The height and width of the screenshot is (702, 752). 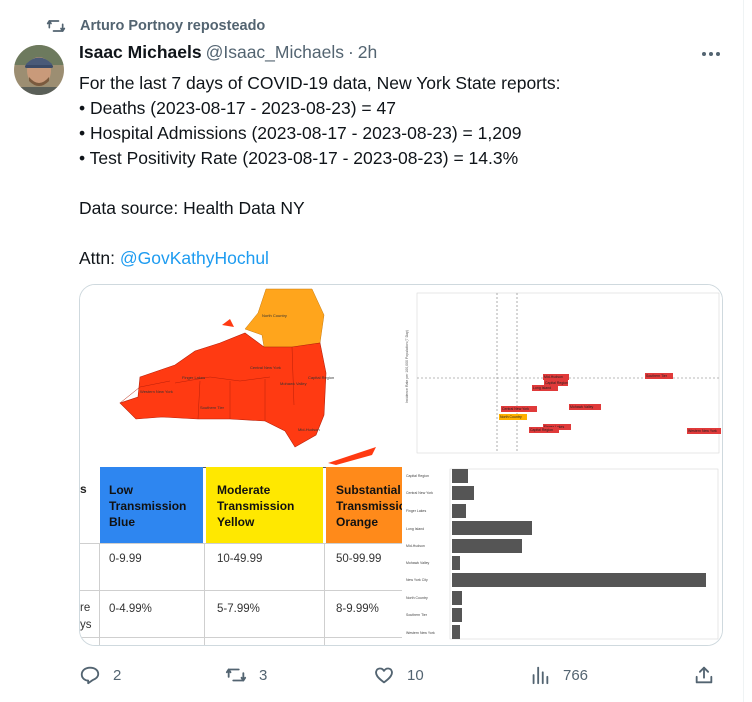 What do you see at coordinates (85, 608) in the screenshot?
I see `stub-row2-a: re` at bounding box center [85, 608].